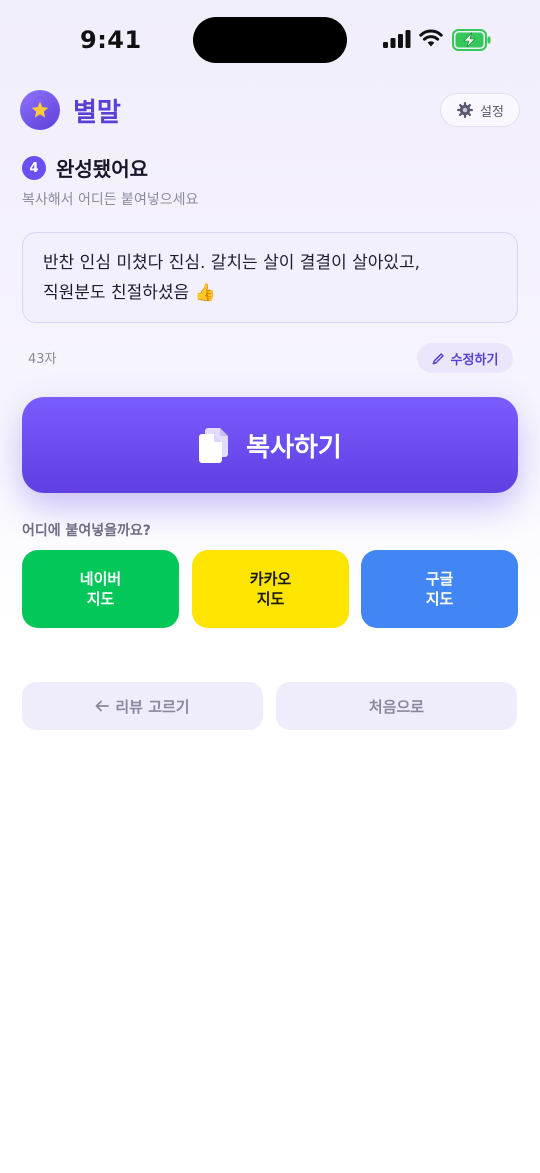 The image size is (540, 1173). I want to click on kakao-map-button: 카카오 지도, so click(270, 589).